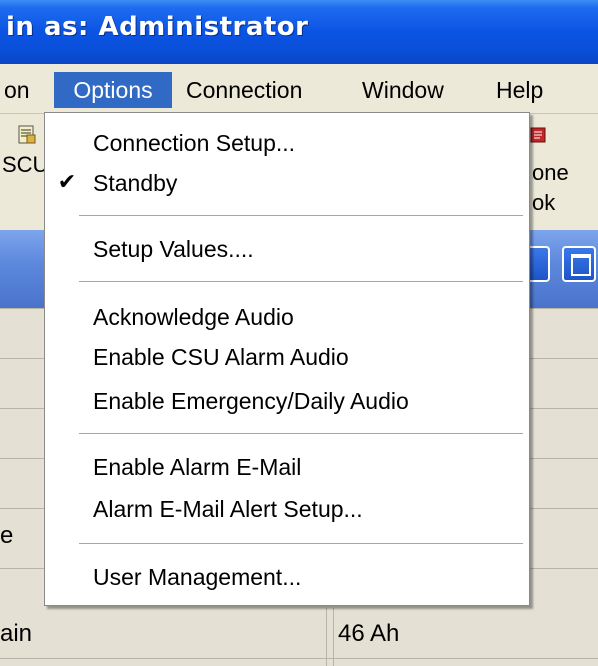 The height and width of the screenshot is (666, 598). Describe the element at coordinates (544, 202) in the screenshot. I see `toolbar-button-label-line2: ok` at that location.